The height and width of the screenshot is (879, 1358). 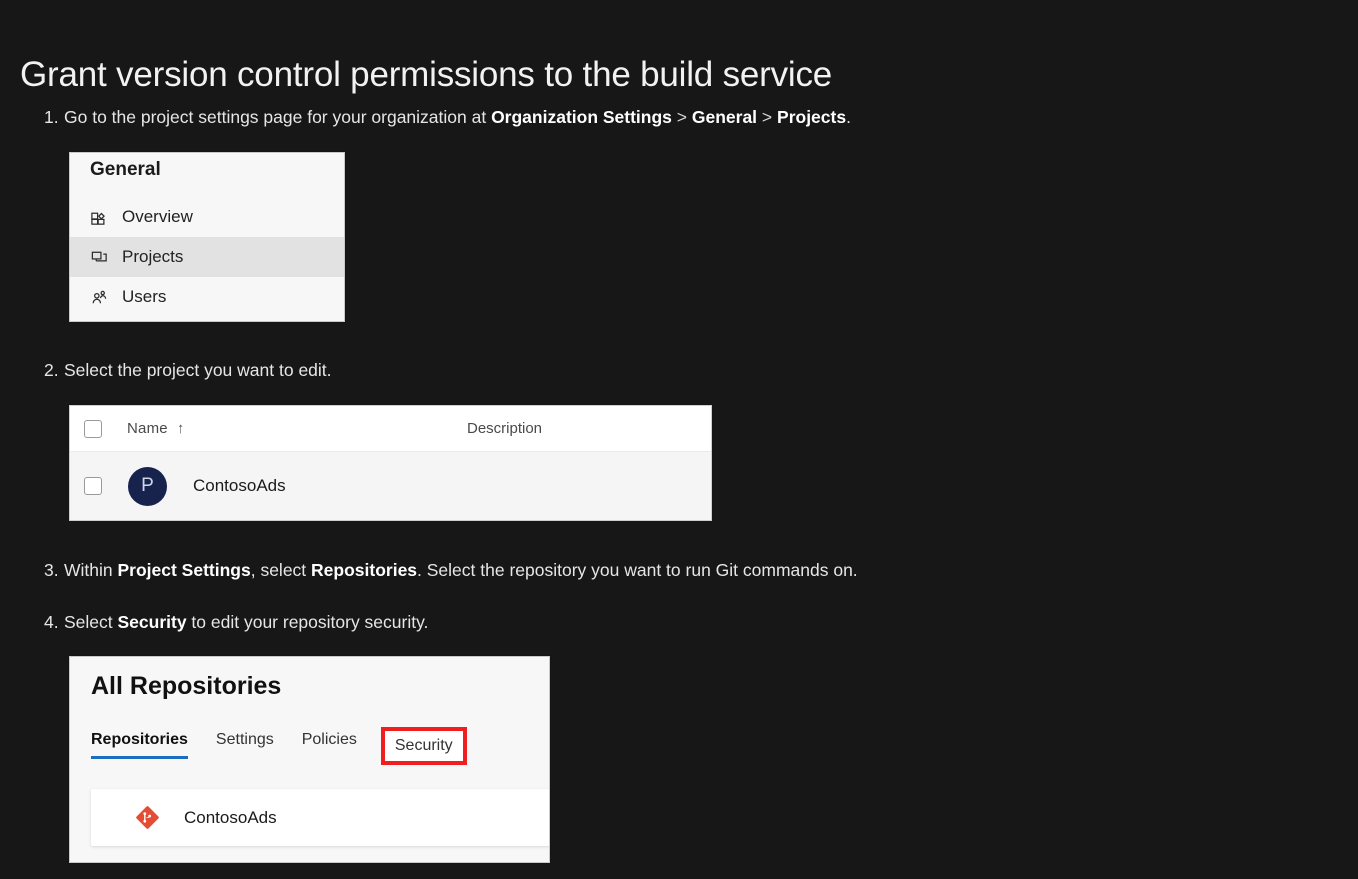 I want to click on column-header-description: Description, so click(x=504, y=428).